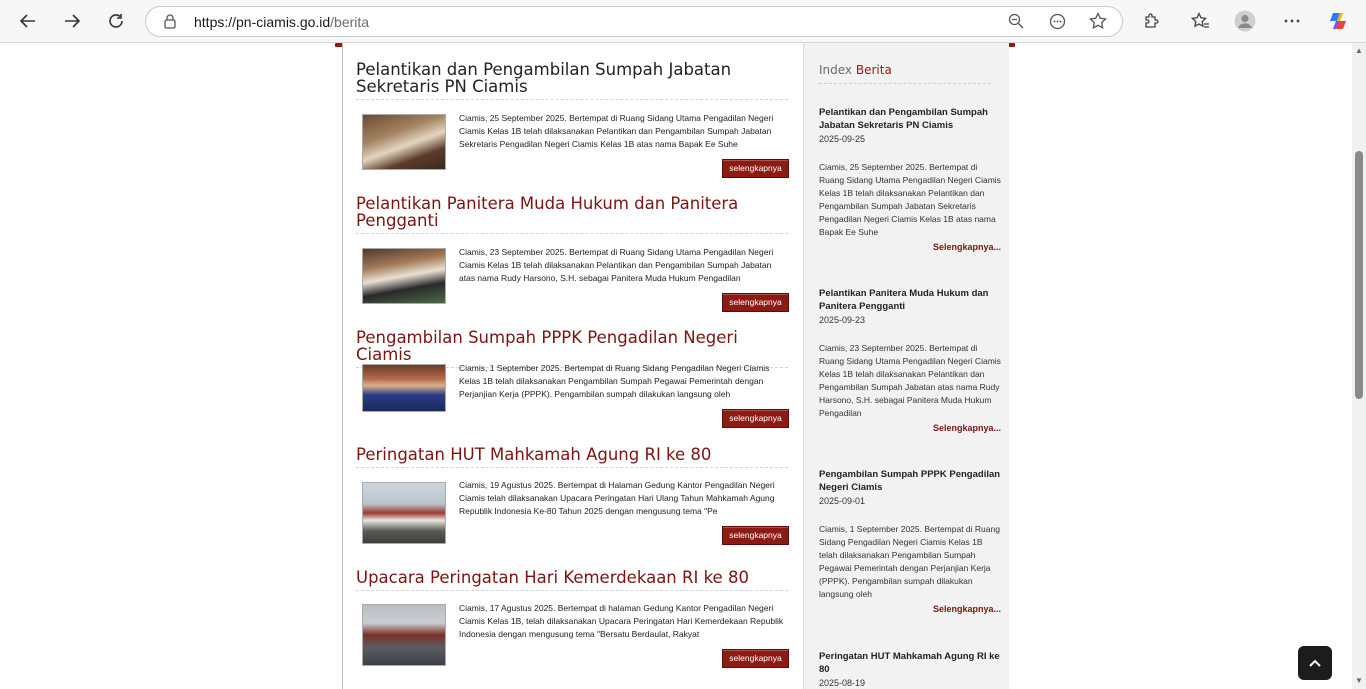  Describe the element at coordinates (910, 663) in the screenshot. I see `sidebar-item-title: Peringatan HUT Mahkamah Agung RI ke 80` at that location.